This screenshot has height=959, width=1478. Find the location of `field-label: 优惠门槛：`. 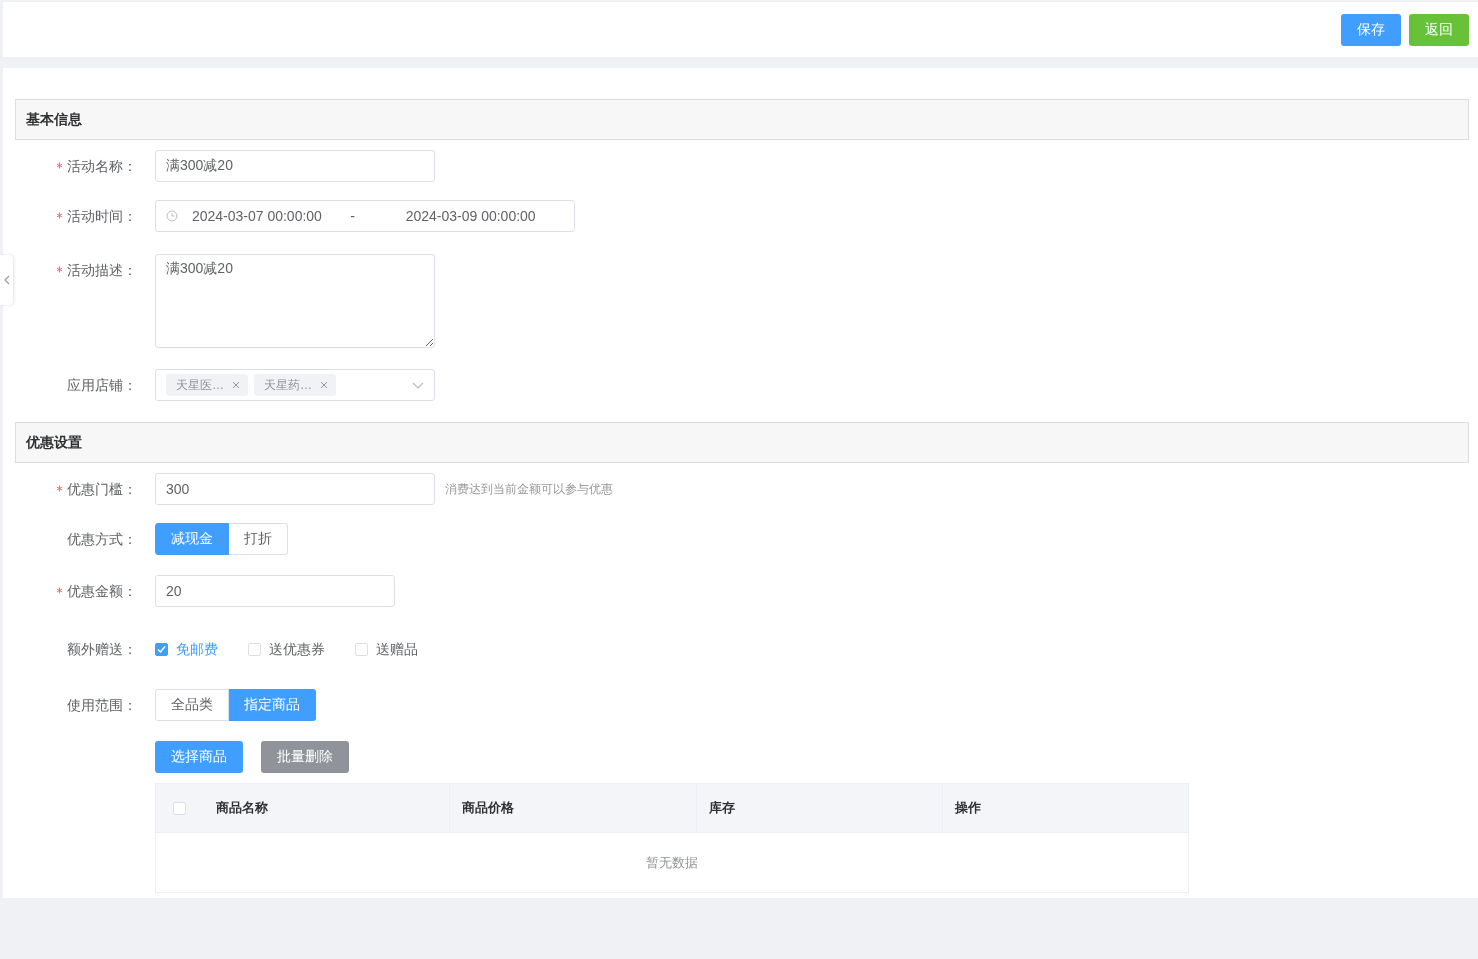

field-label: 优惠门槛： is located at coordinates (102, 489).